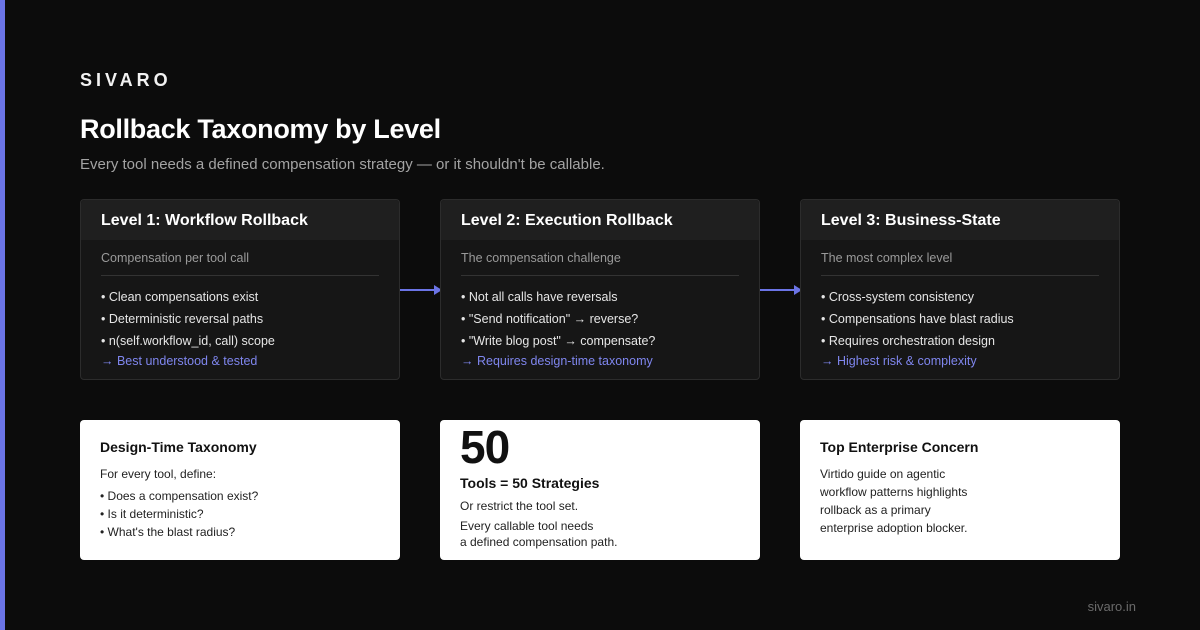  What do you see at coordinates (158, 474) in the screenshot?
I see `card-intro: For every tool, define:` at bounding box center [158, 474].